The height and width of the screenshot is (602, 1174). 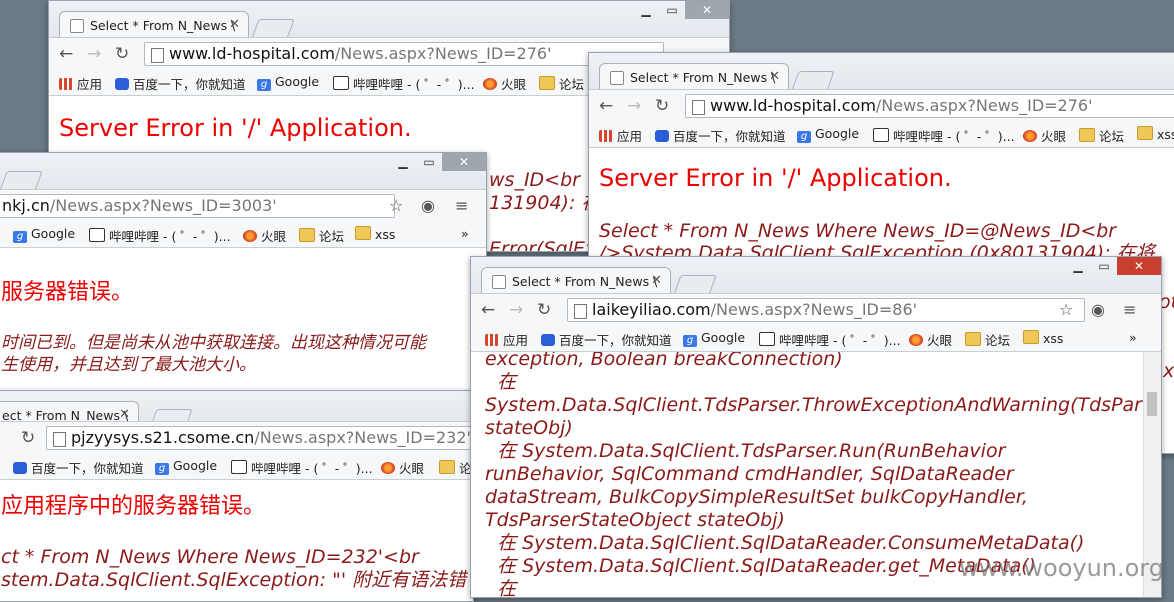 I want to click on folder-icon, so click(x=1031, y=337).